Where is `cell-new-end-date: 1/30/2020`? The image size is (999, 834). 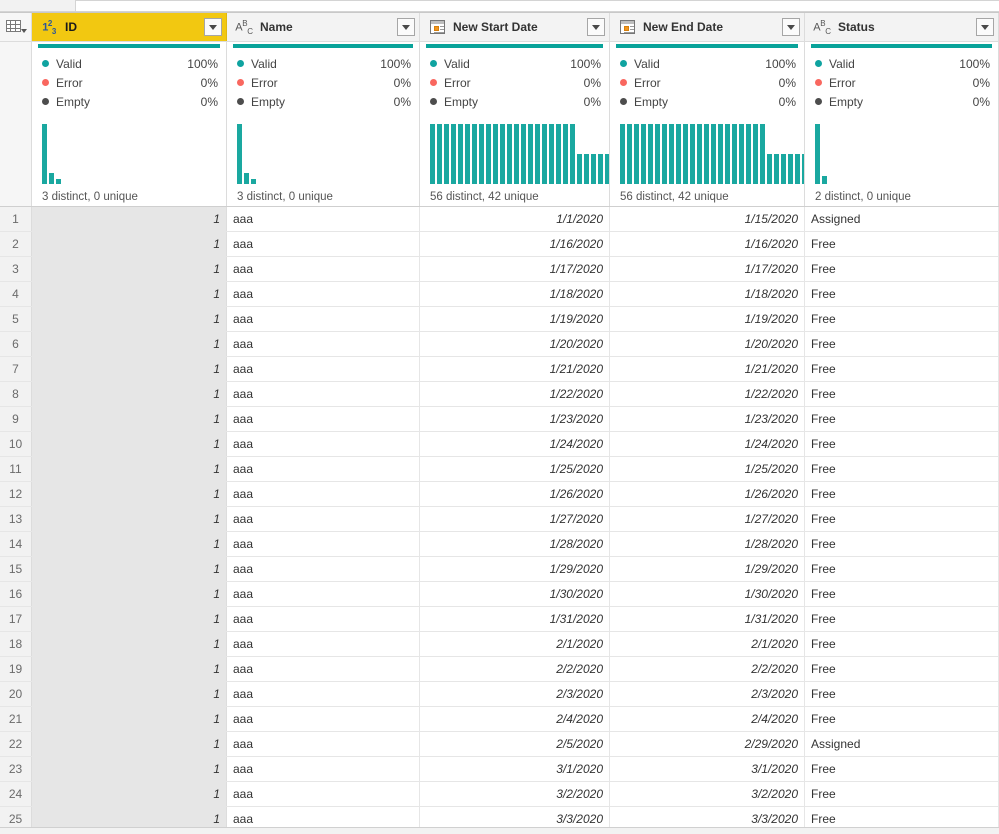 cell-new-end-date: 1/30/2020 is located at coordinates (707, 594).